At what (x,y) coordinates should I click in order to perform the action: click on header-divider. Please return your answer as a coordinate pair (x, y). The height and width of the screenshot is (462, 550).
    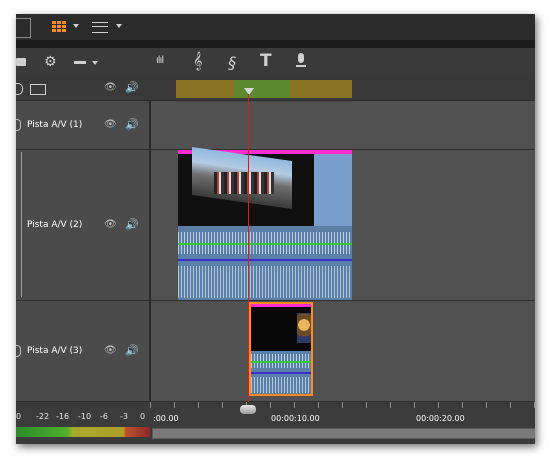
    Looking at the image, I should click on (150, 272).